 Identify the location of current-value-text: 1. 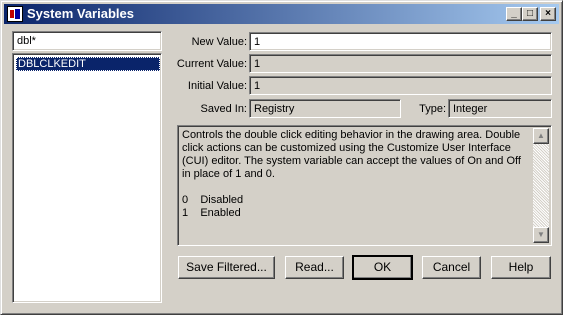
(257, 64).